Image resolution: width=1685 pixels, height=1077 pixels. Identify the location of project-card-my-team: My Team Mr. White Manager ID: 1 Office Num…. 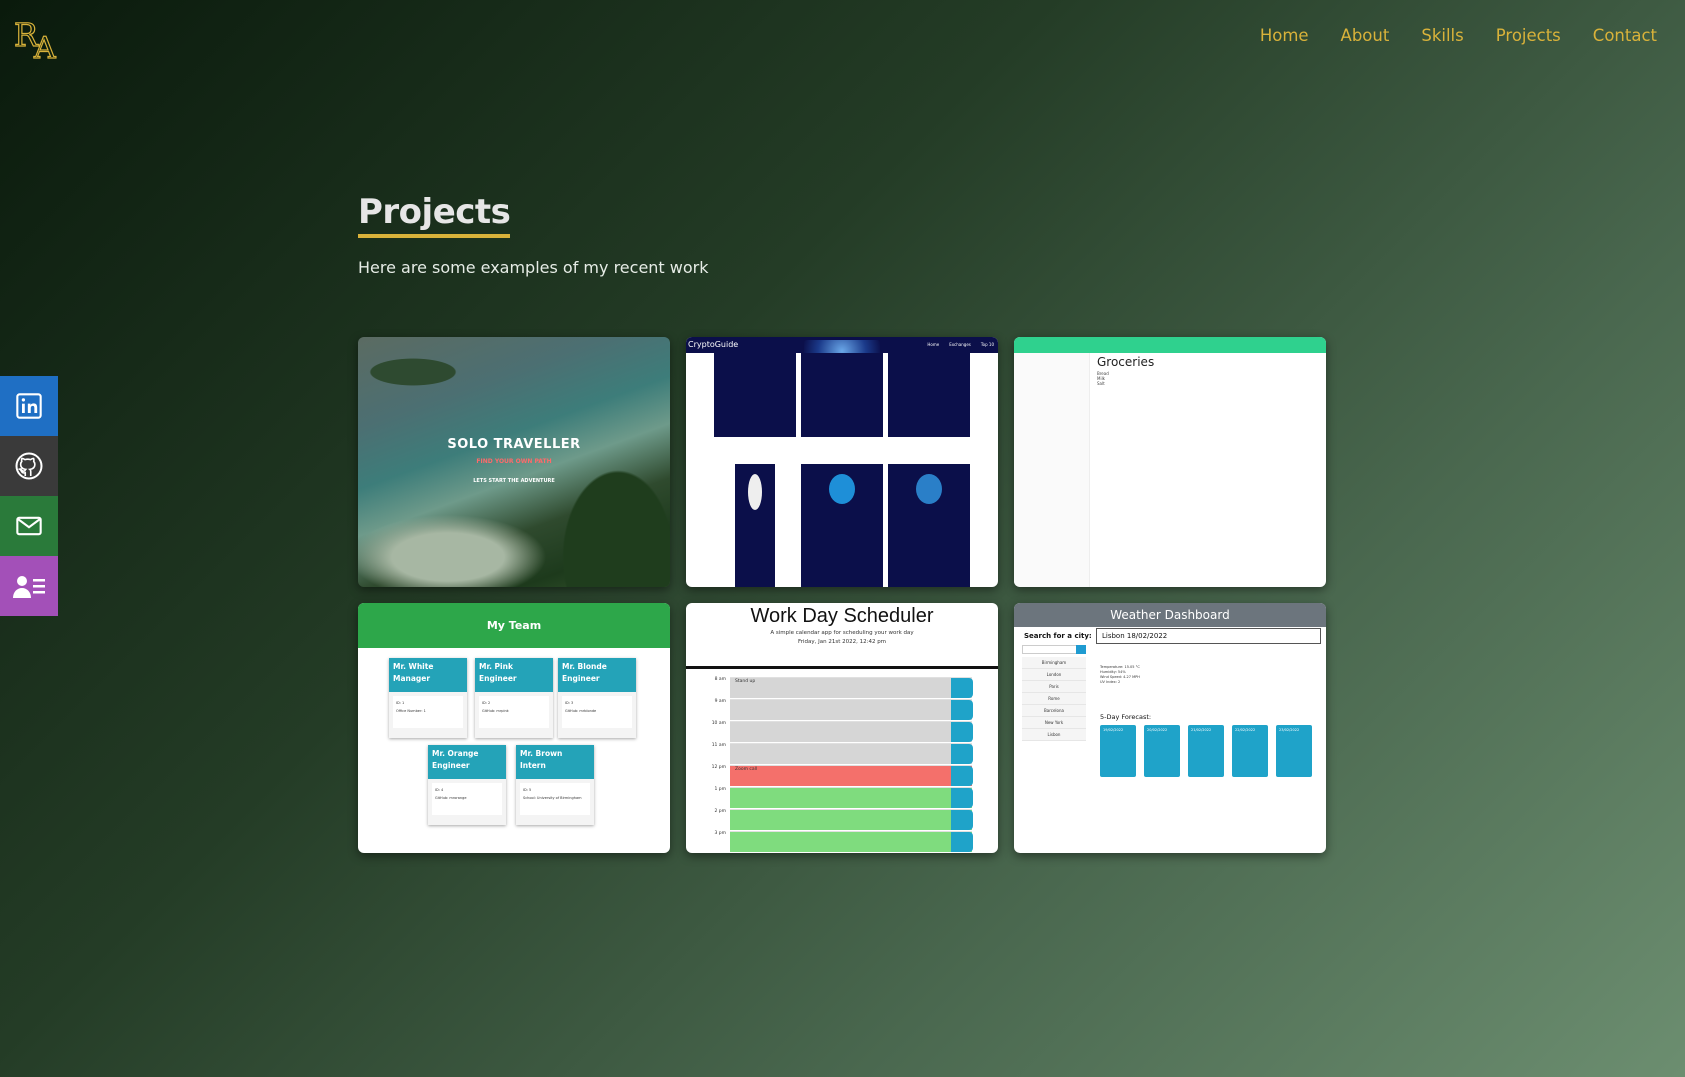
(514, 728).